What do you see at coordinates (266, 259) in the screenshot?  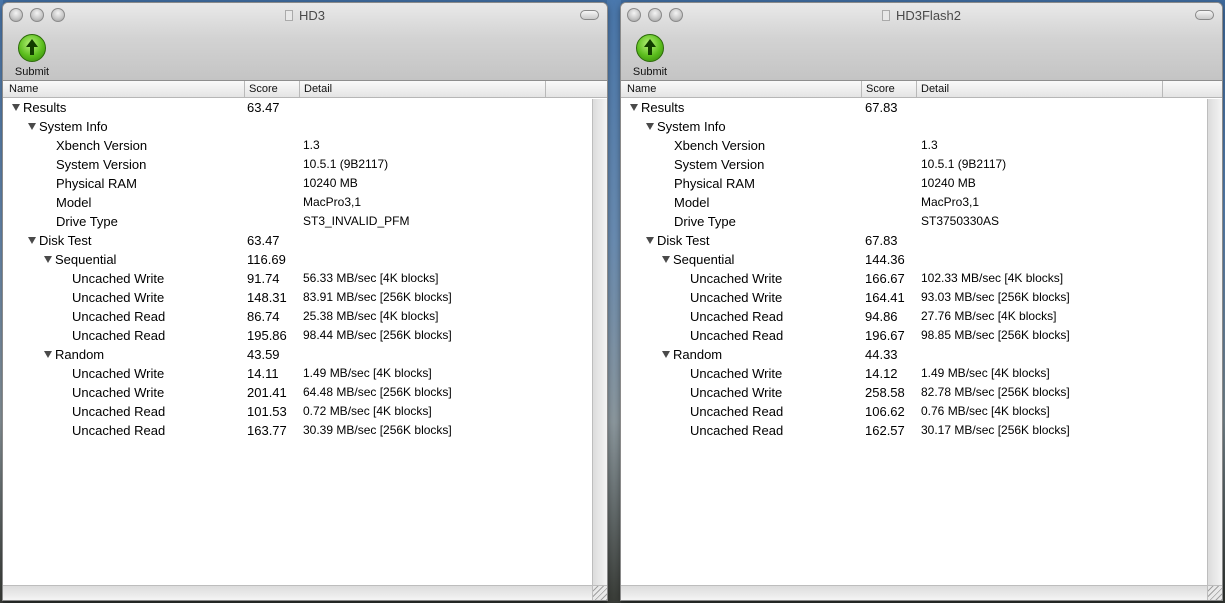 I see `row-score: 116.69` at bounding box center [266, 259].